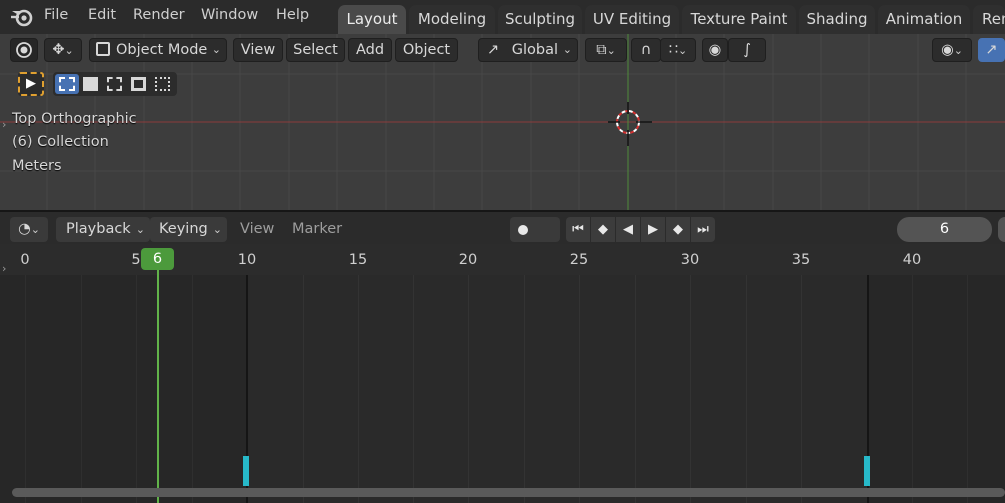 The image size is (1005, 503). What do you see at coordinates (944, 229) in the screenshot?
I see `current-frame-field: 6` at bounding box center [944, 229].